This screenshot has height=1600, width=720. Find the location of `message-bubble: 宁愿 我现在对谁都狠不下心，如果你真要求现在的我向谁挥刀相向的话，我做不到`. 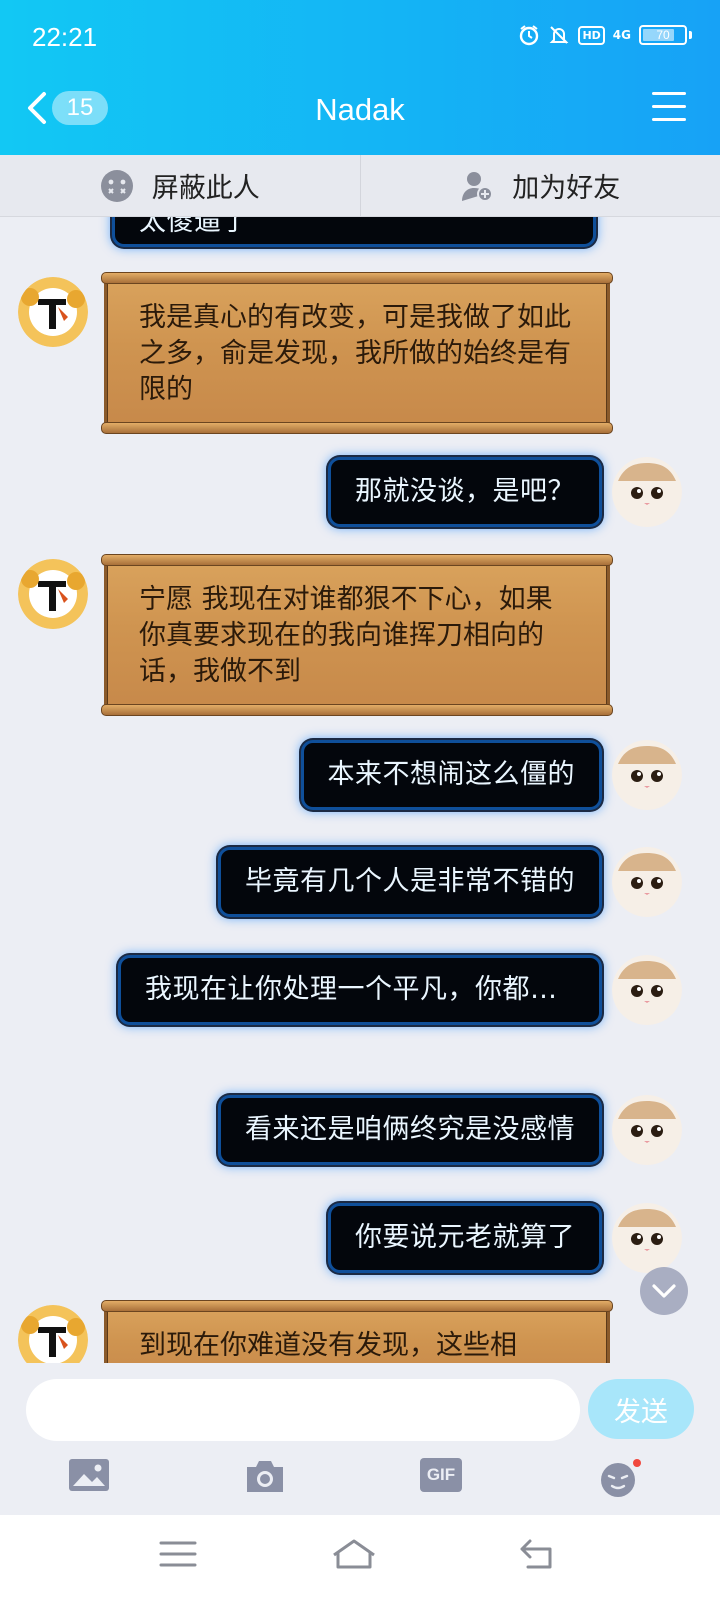

message-bubble: 宁愿 我现在对谁都狠不下心，如果你真要求现在的我向谁挥刀相向的话，我做不到 is located at coordinates (357, 635).